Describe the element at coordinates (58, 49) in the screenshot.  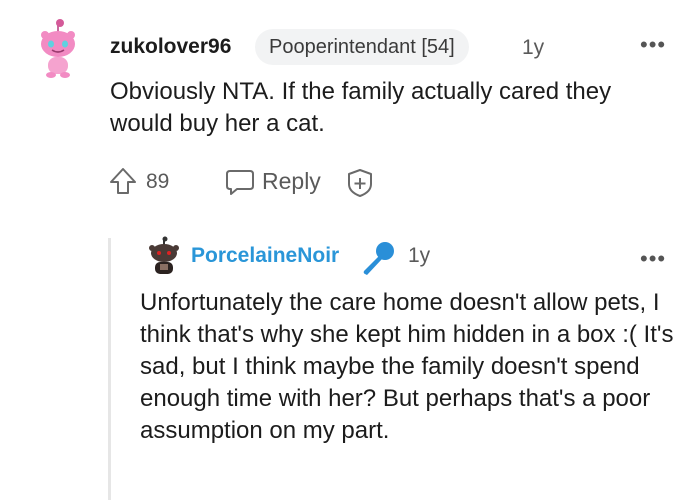
I see `user-avatar-icon` at that location.